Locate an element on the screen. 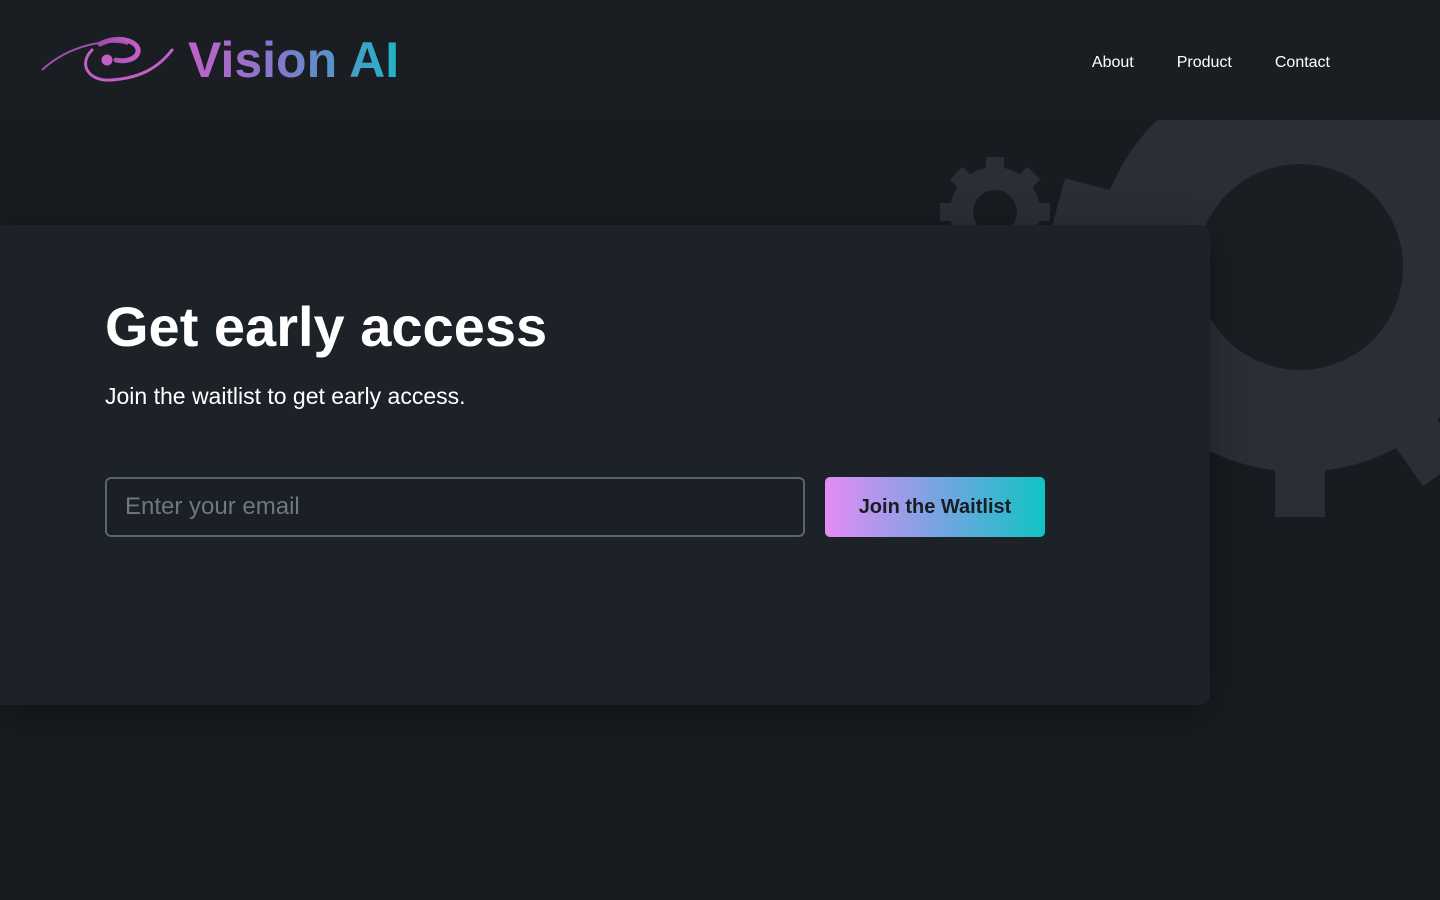  brand-name: Vision AI is located at coordinates (294, 60).